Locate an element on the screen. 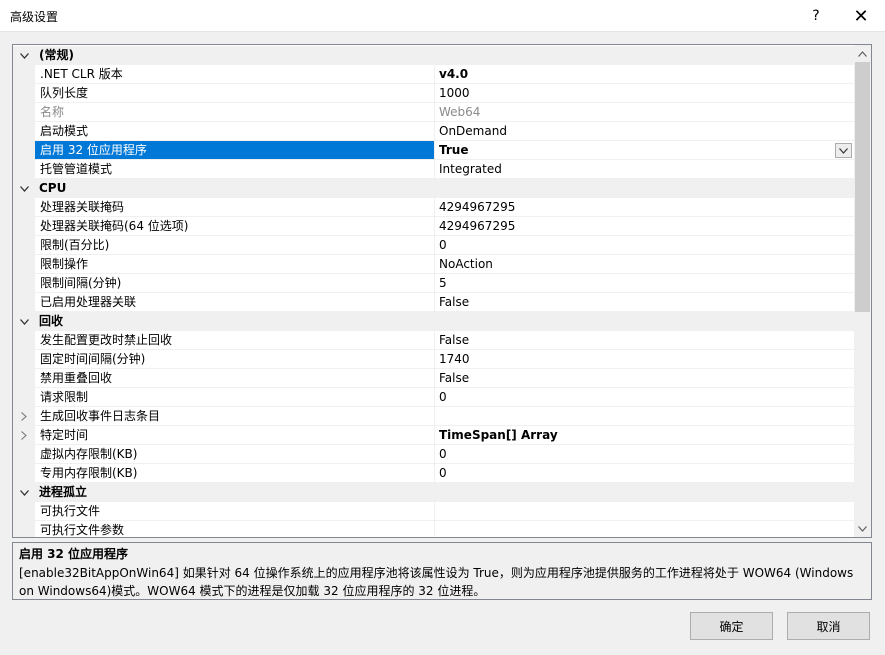  property-row: 限制操作 NoAction is located at coordinates (433, 264).